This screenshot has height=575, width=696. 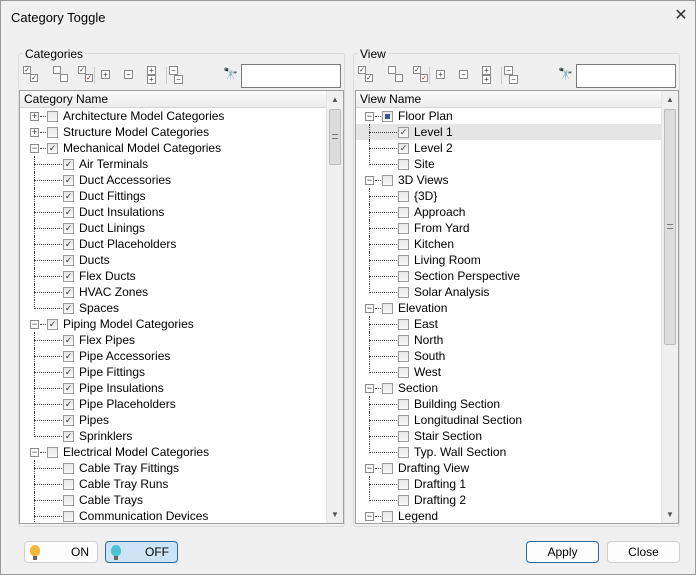 I want to click on tree-child-item: Building Section, so click(x=517, y=404).